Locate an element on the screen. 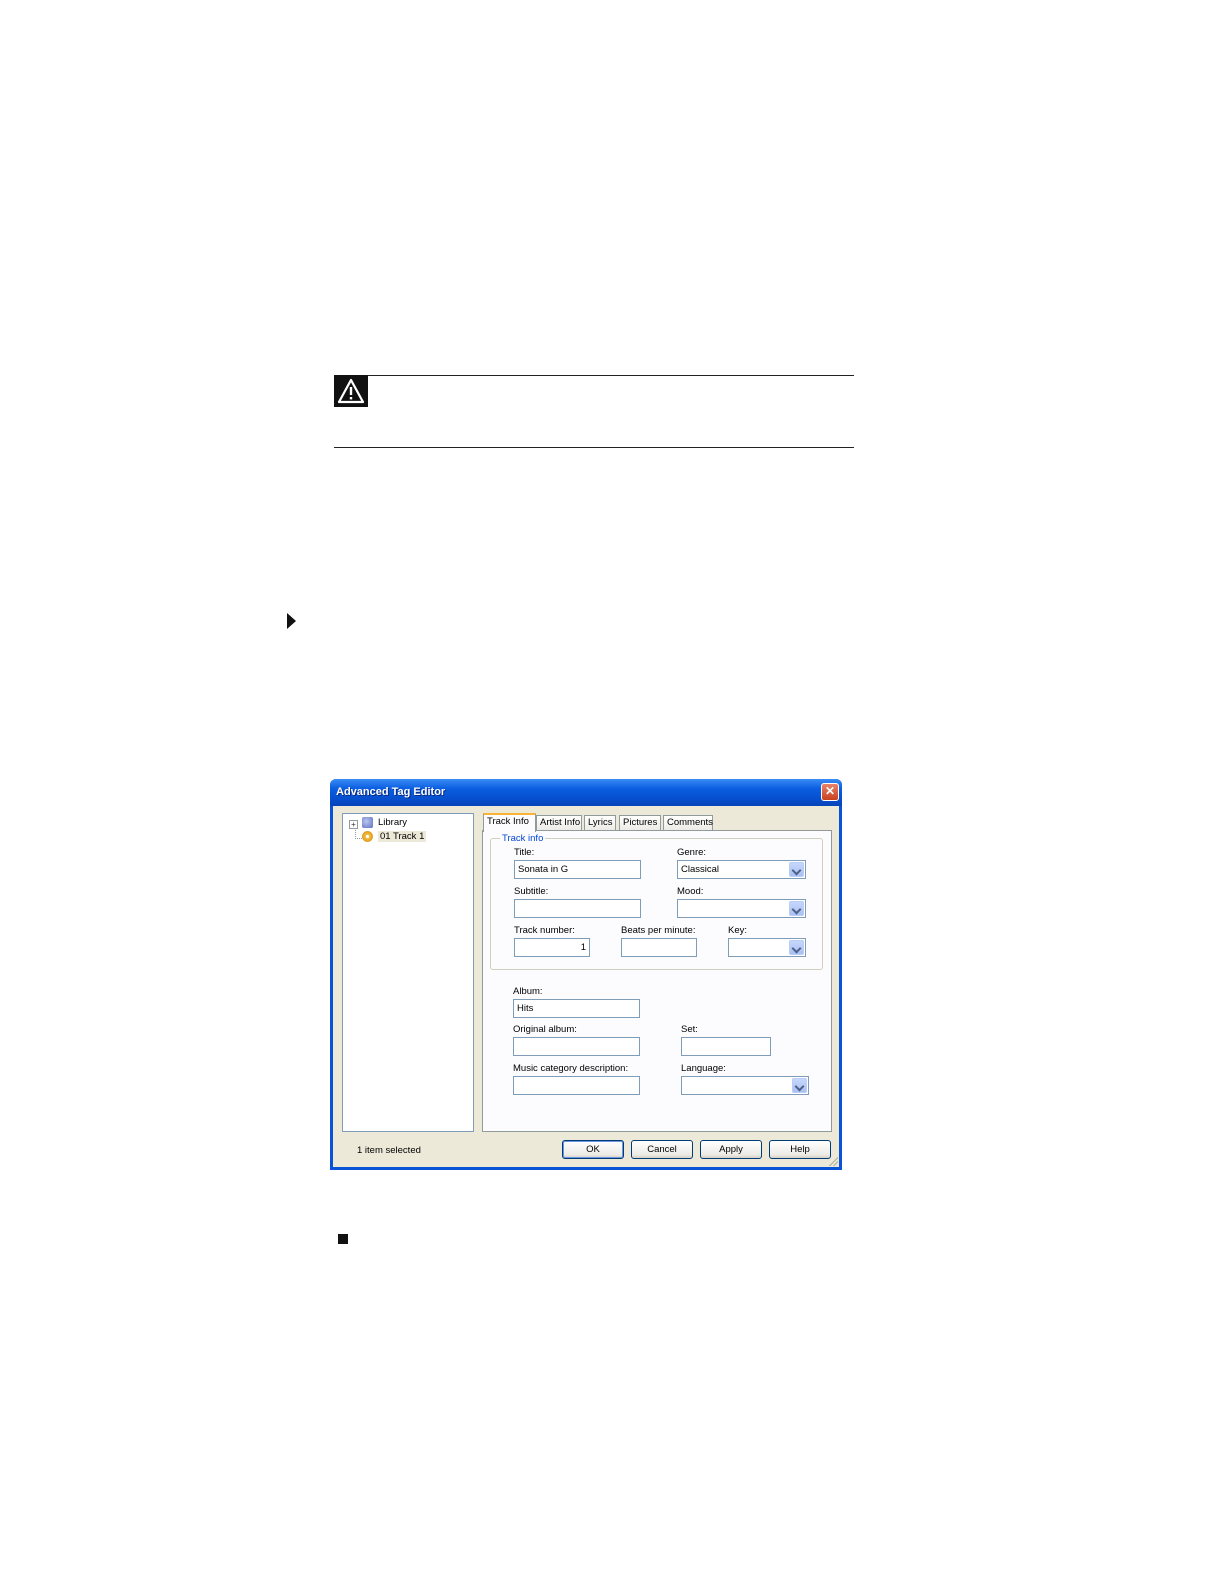  music-track-icon is located at coordinates (367, 836).